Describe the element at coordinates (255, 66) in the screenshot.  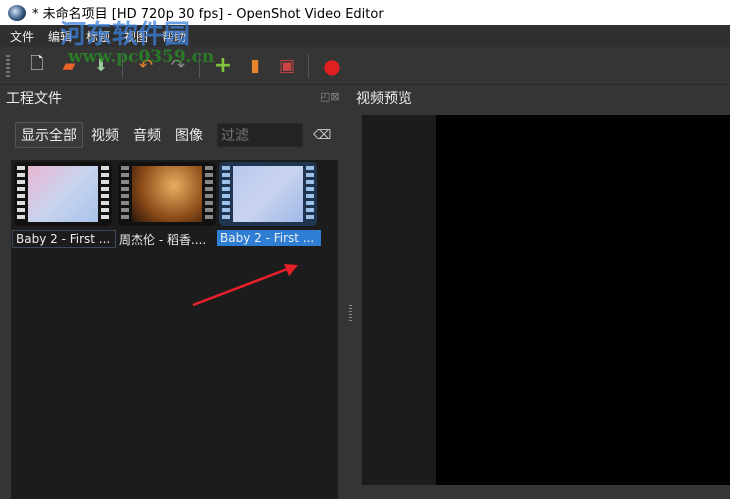
I see `choose-profile-icon: ▮` at that location.